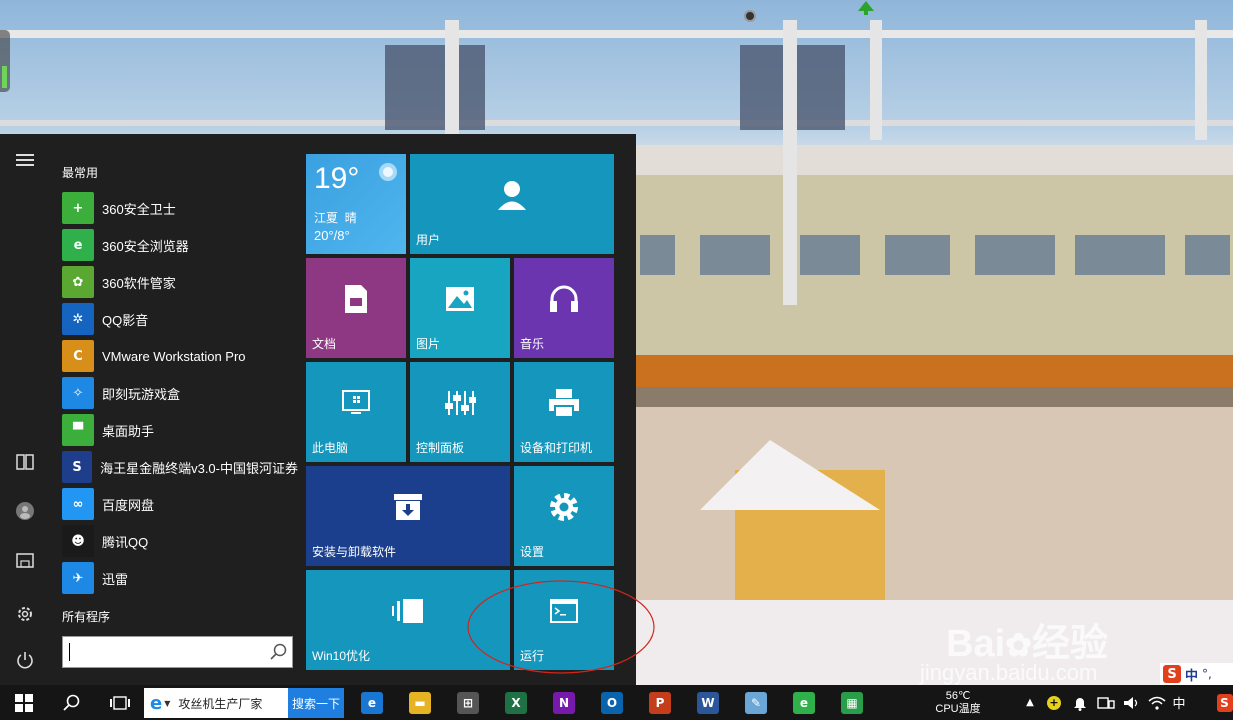  Describe the element at coordinates (1080, 702) in the screenshot. I see `notification-bell-icon` at that location.